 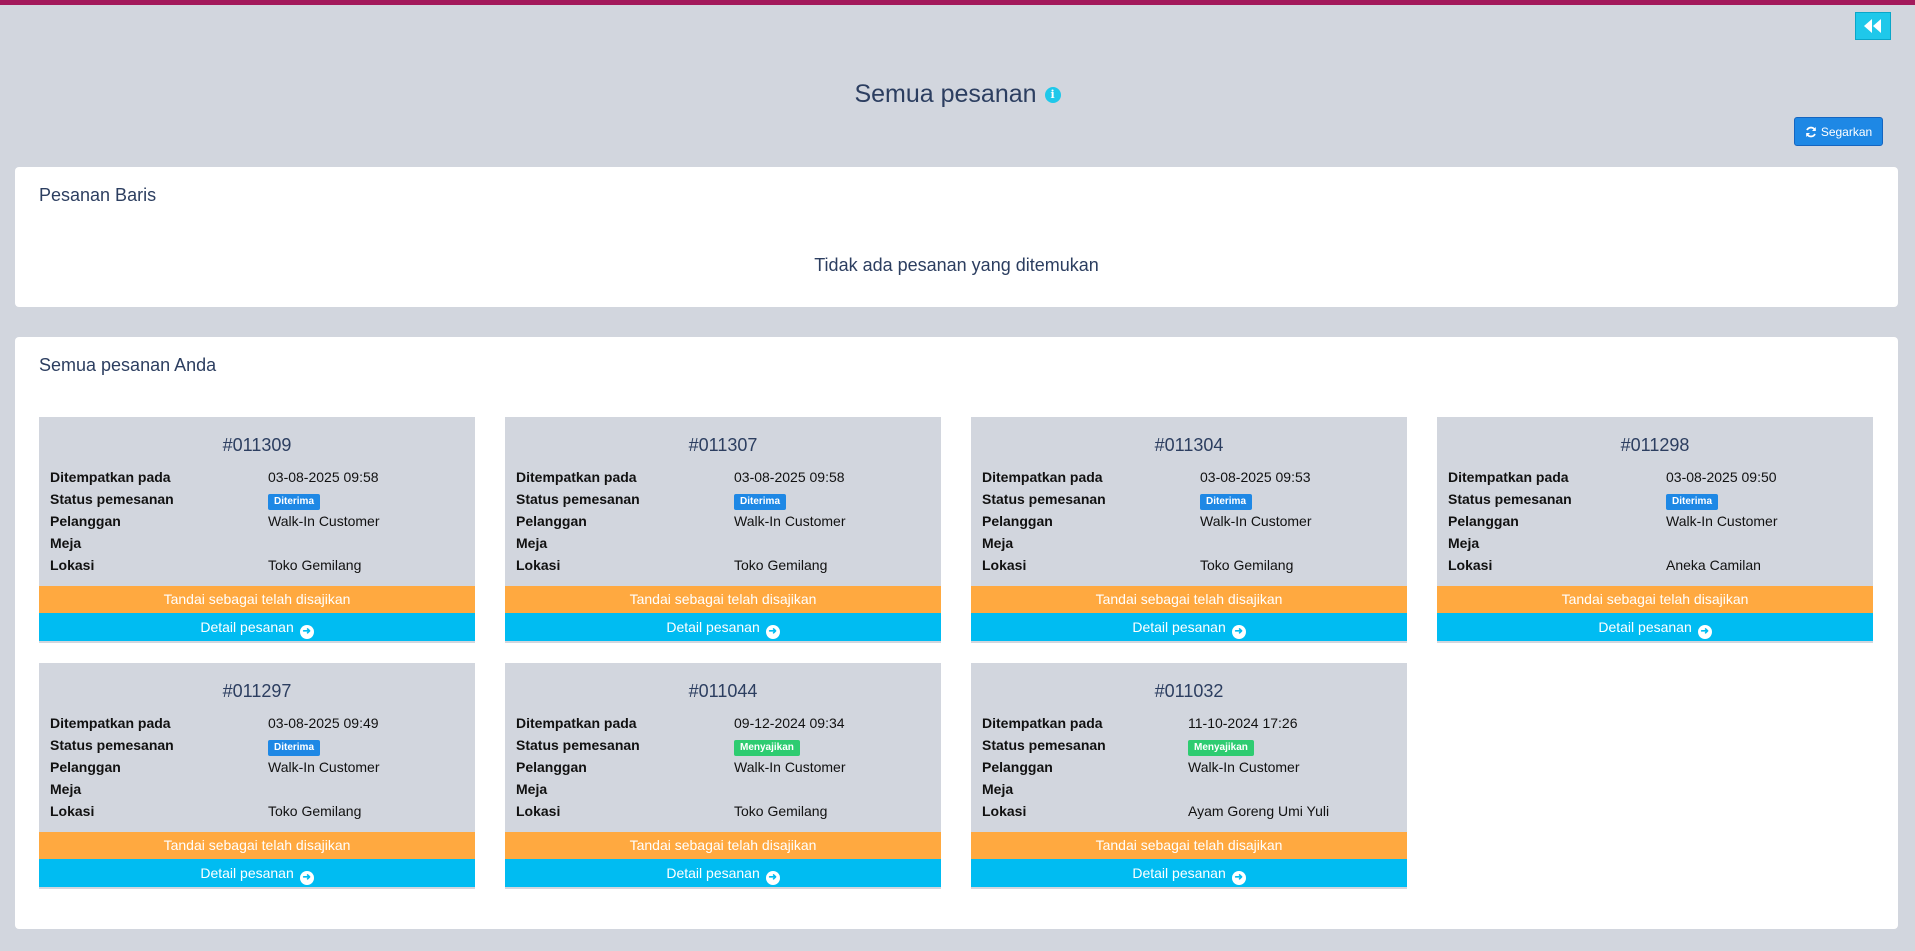 I want to click on info-icon: i, so click(x=1052, y=95).